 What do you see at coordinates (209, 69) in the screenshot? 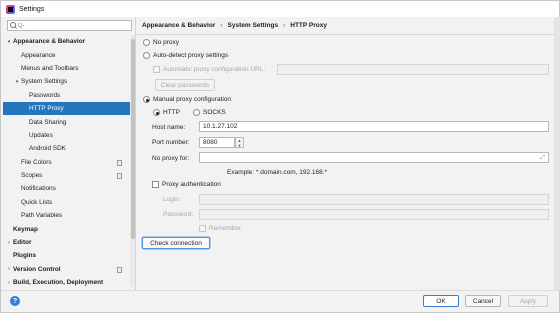
I see `auto-config-url-option: Automatic proxy configuration URL:` at bounding box center [209, 69].